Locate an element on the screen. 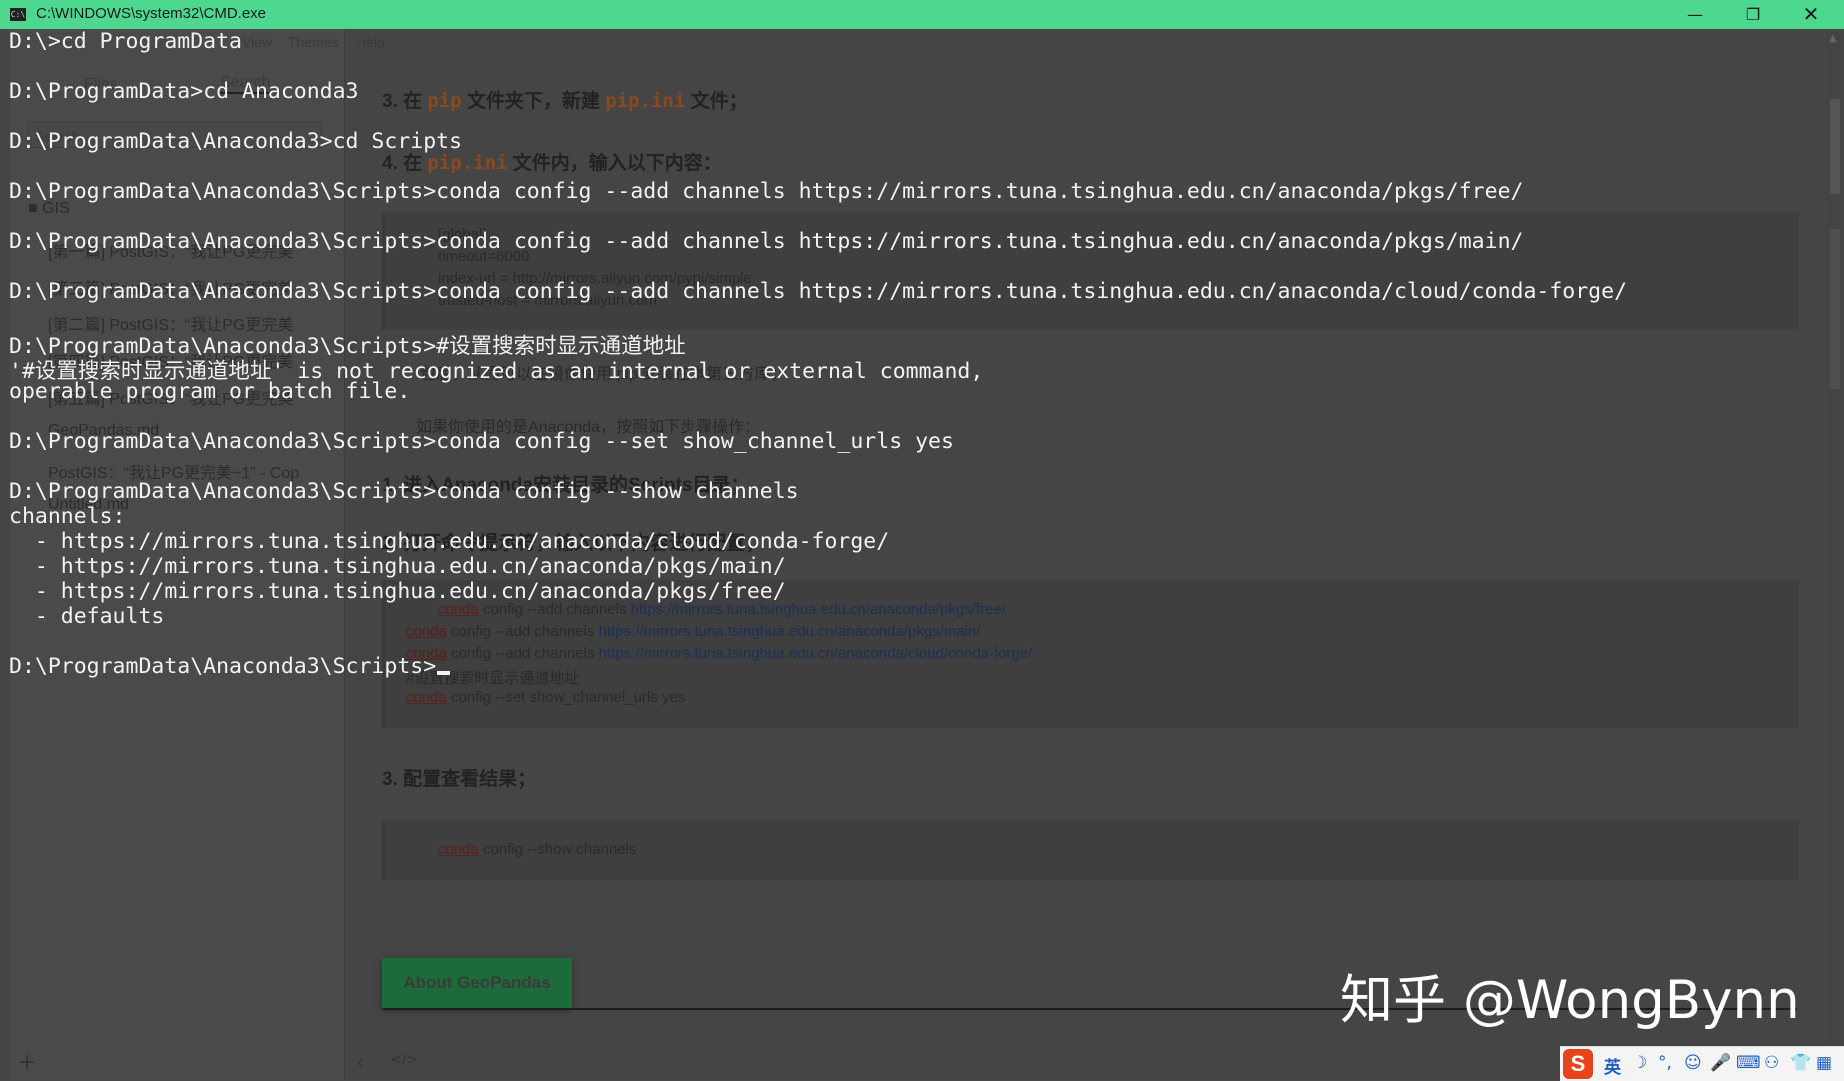 The height and width of the screenshot is (1081, 1844). restore-button: ❐ is located at coordinates (1753, 14).